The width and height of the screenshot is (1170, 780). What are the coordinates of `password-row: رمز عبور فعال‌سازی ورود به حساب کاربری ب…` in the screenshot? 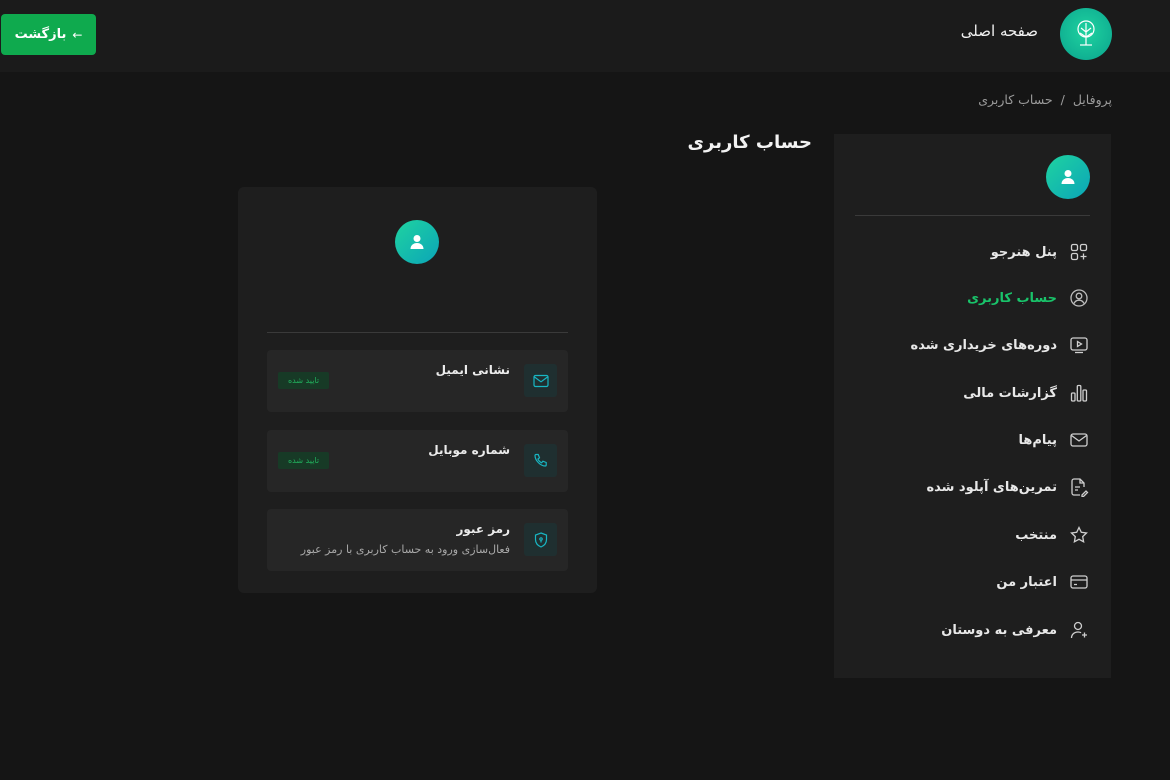 It's located at (417, 540).